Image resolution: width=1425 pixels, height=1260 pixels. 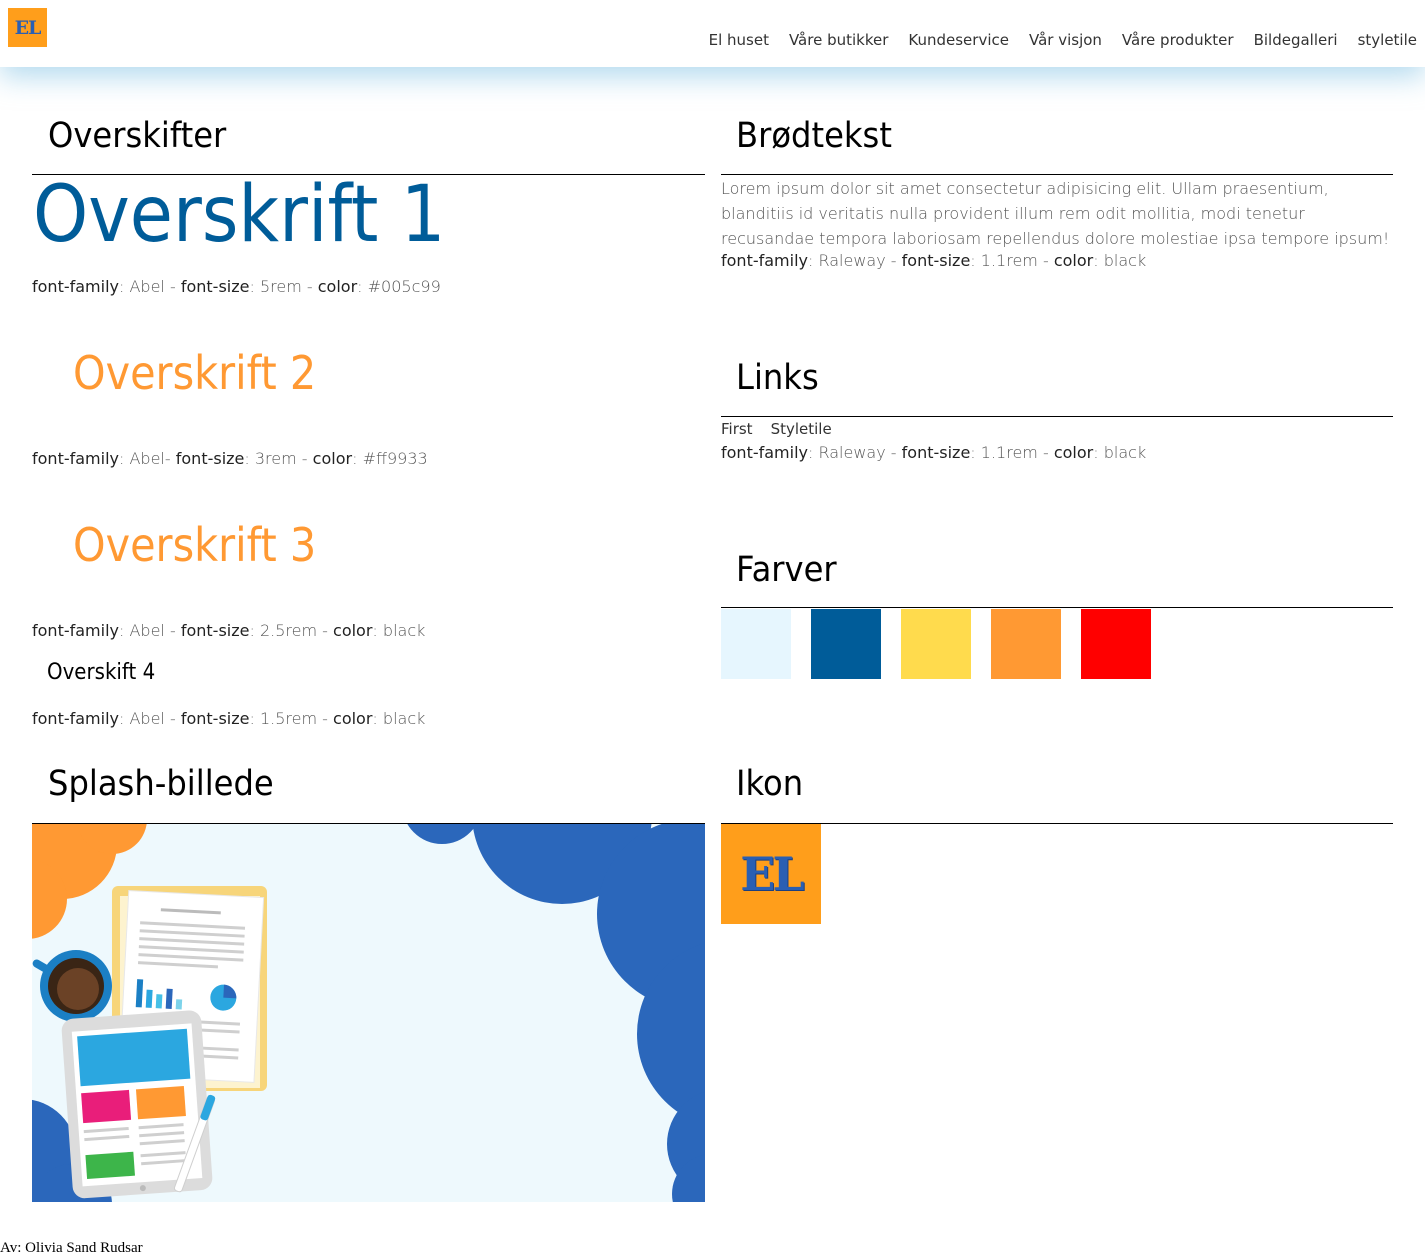 I want to click on nav-link-styletile: styletile, so click(x=1387, y=40).